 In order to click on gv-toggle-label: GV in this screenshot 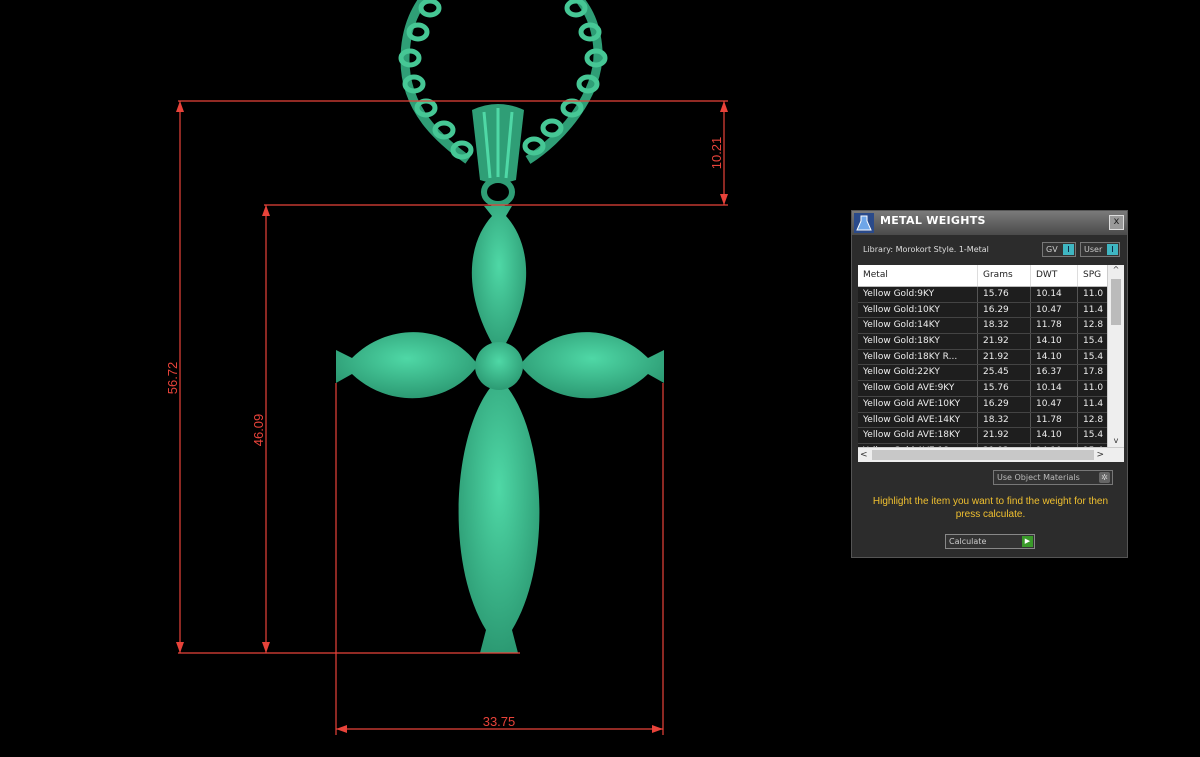, I will do `click(1052, 249)`.